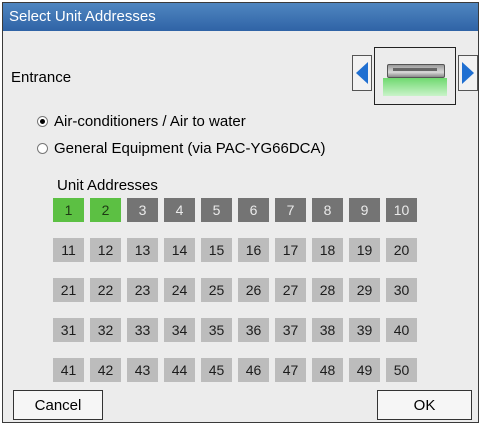 Image resolution: width=483 pixels, height=426 pixels. Describe the element at coordinates (290, 210) in the screenshot. I see `unit-address-cell: 7` at that location.